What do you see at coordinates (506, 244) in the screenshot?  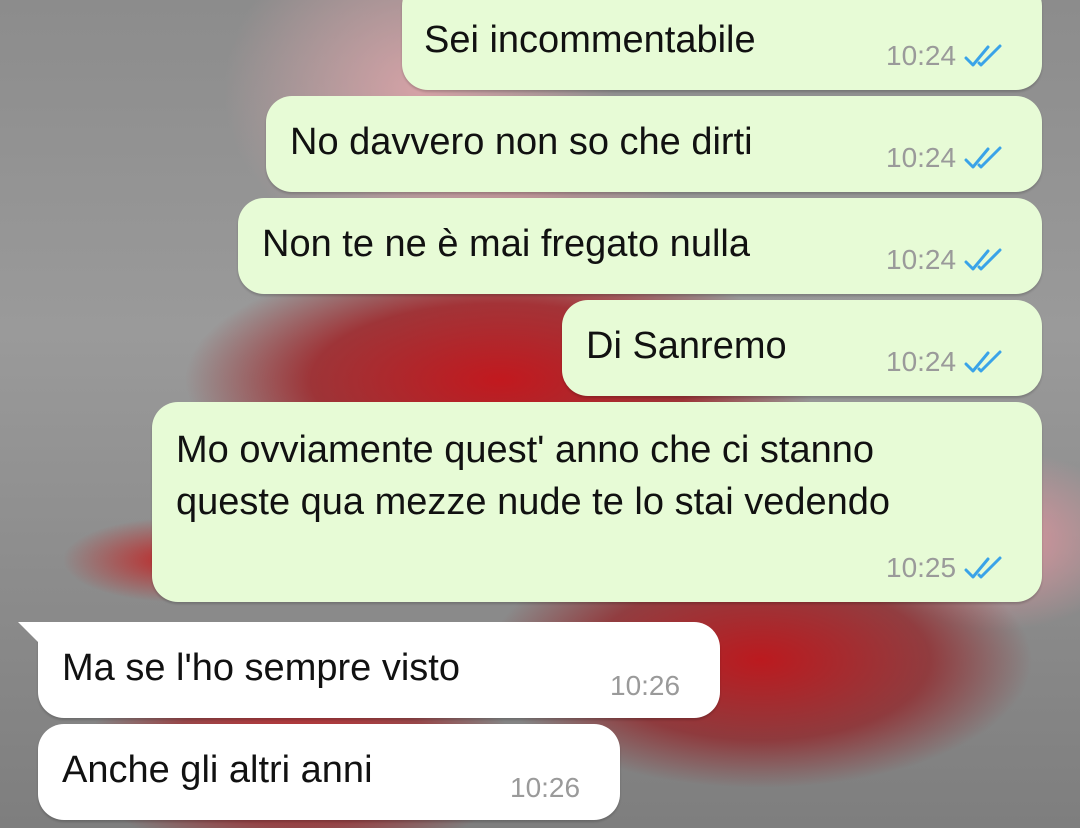 I see `message-text: Non te ne è mai fregato nulla` at bounding box center [506, 244].